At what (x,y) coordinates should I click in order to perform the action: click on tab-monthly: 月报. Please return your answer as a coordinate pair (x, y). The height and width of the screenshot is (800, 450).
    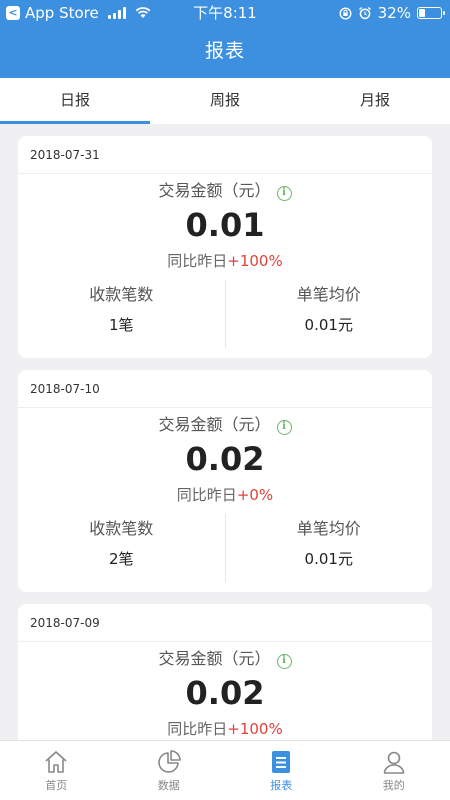
    Looking at the image, I should click on (375, 101).